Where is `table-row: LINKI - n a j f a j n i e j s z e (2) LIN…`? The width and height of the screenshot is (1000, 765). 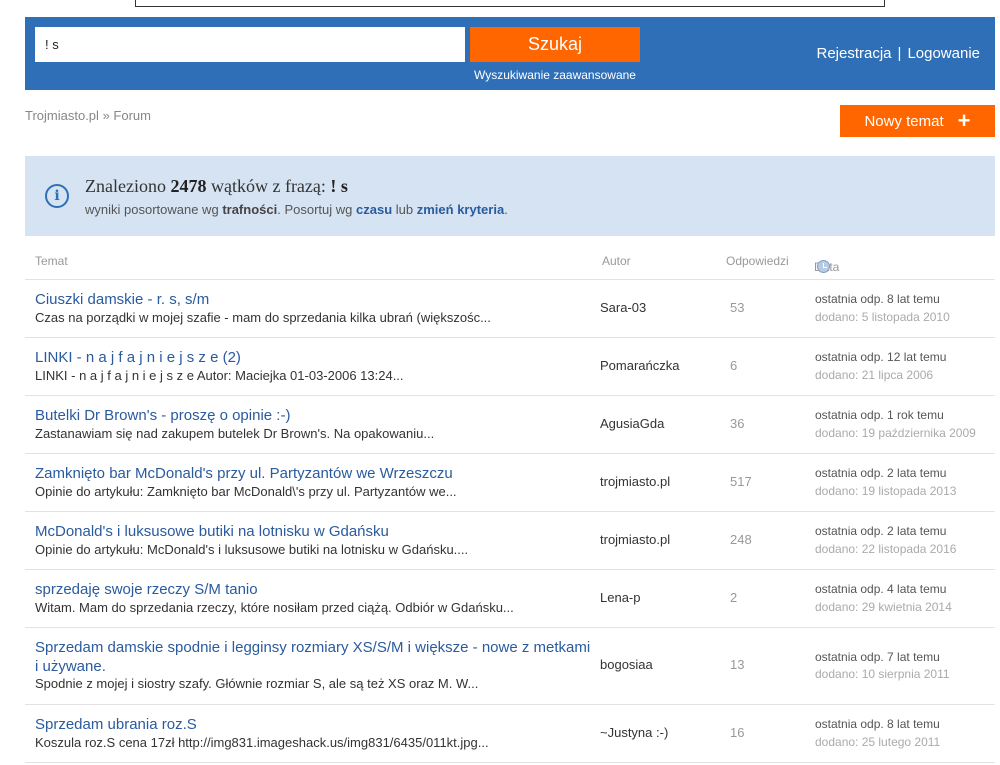 table-row: LINKI - n a j f a j n i e j s z e (2) LIN… is located at coordinates (510, 367).